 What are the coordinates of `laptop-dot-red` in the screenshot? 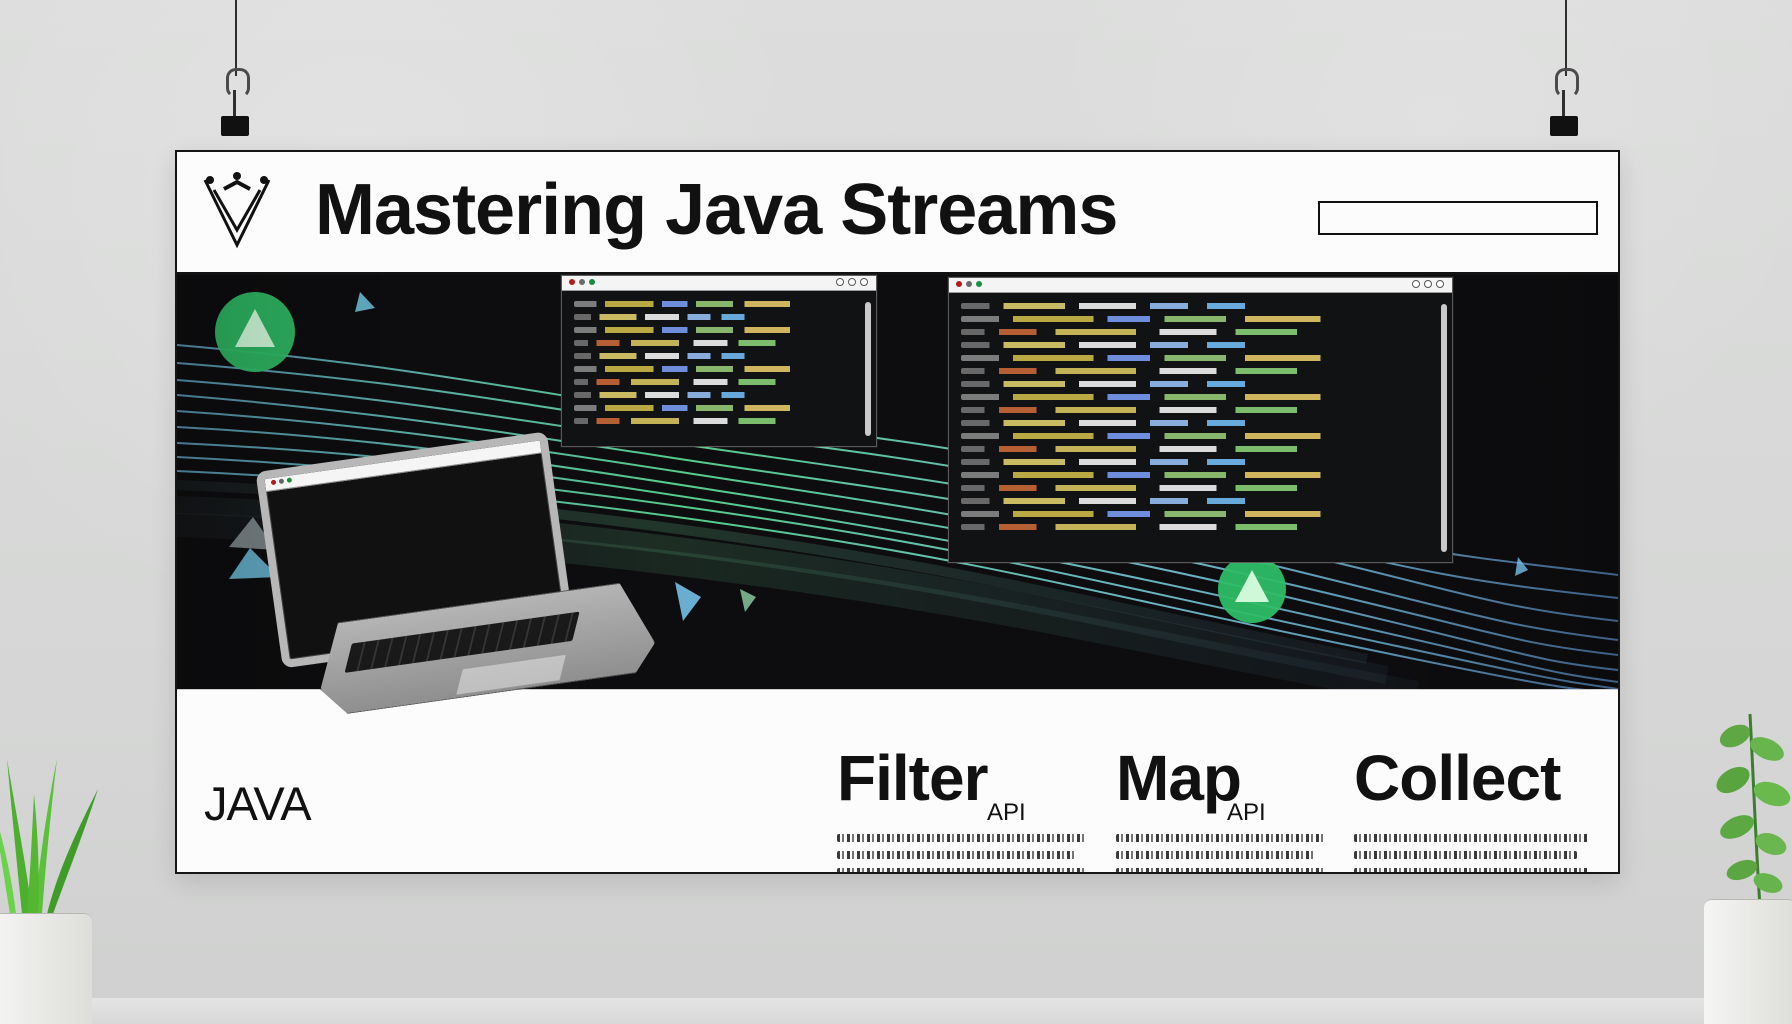 It's located at (273, 482).